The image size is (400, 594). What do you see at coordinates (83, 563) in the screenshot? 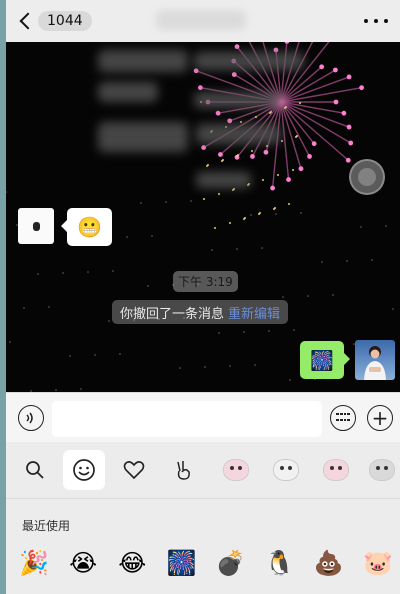
I see `crying-face-emoji-icon: 😭` at bounding box center [83, 563].